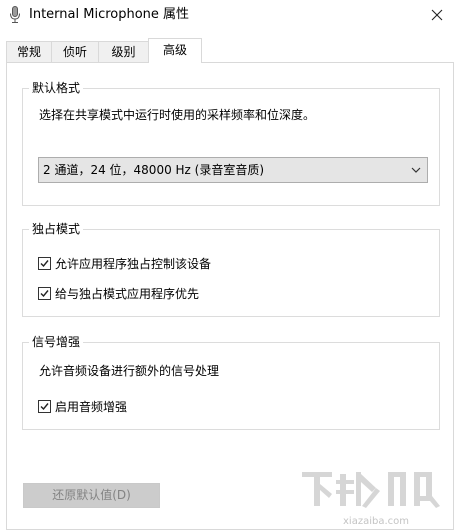 Image resolution: width=460 pixels, height=532 pixels. I want to click on tab-label: 常规, so click(28, 52).